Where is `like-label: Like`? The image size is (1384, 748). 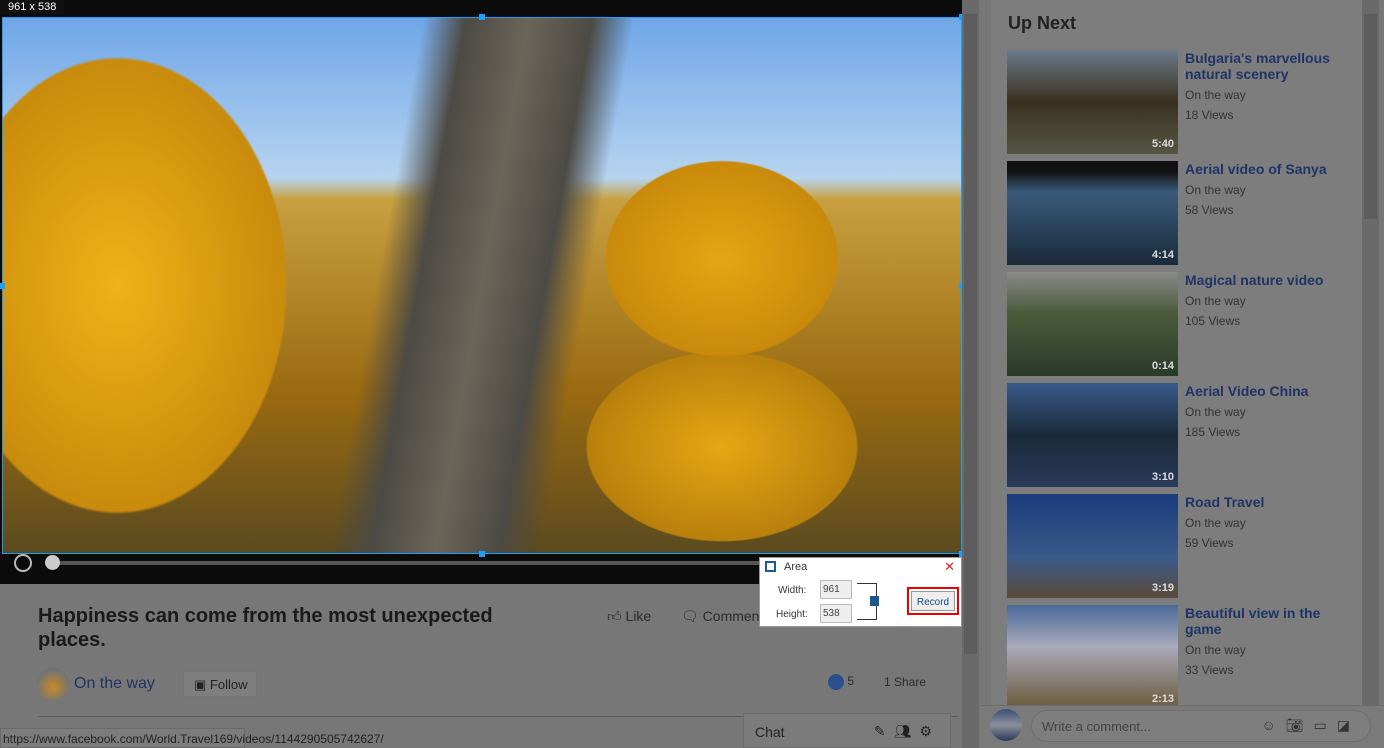 like-label: Like is located at coordinates (638, 616).